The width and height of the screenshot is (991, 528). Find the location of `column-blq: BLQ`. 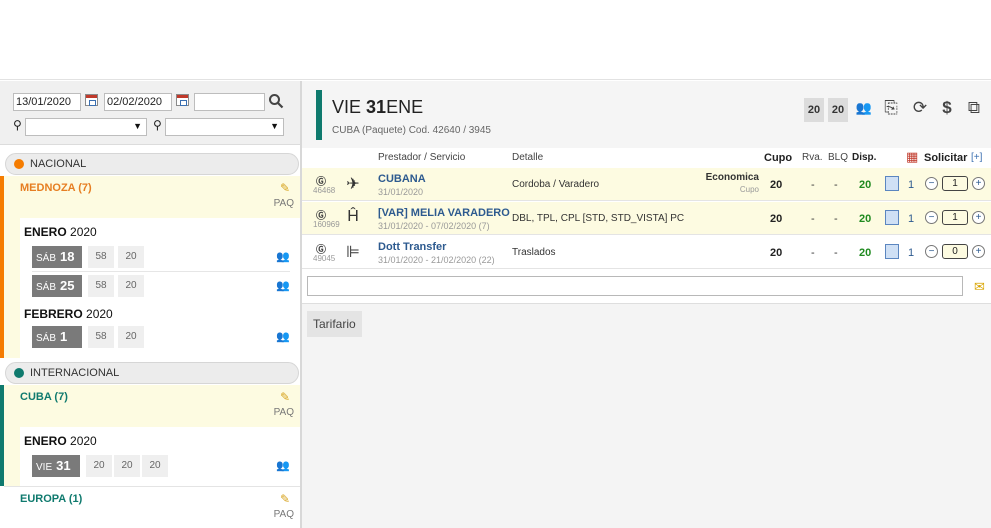

column-blq: BLQ is located at coordinates (838, 157).